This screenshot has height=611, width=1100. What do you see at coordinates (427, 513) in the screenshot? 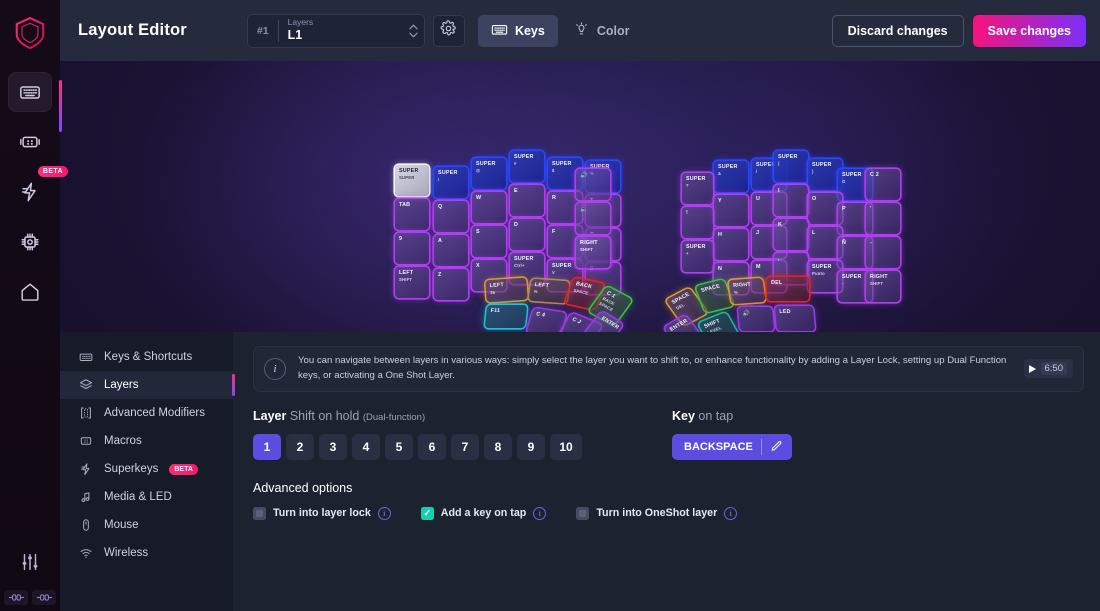
I see `checkbox-checked: ✓` at bounding box center [427, 513].